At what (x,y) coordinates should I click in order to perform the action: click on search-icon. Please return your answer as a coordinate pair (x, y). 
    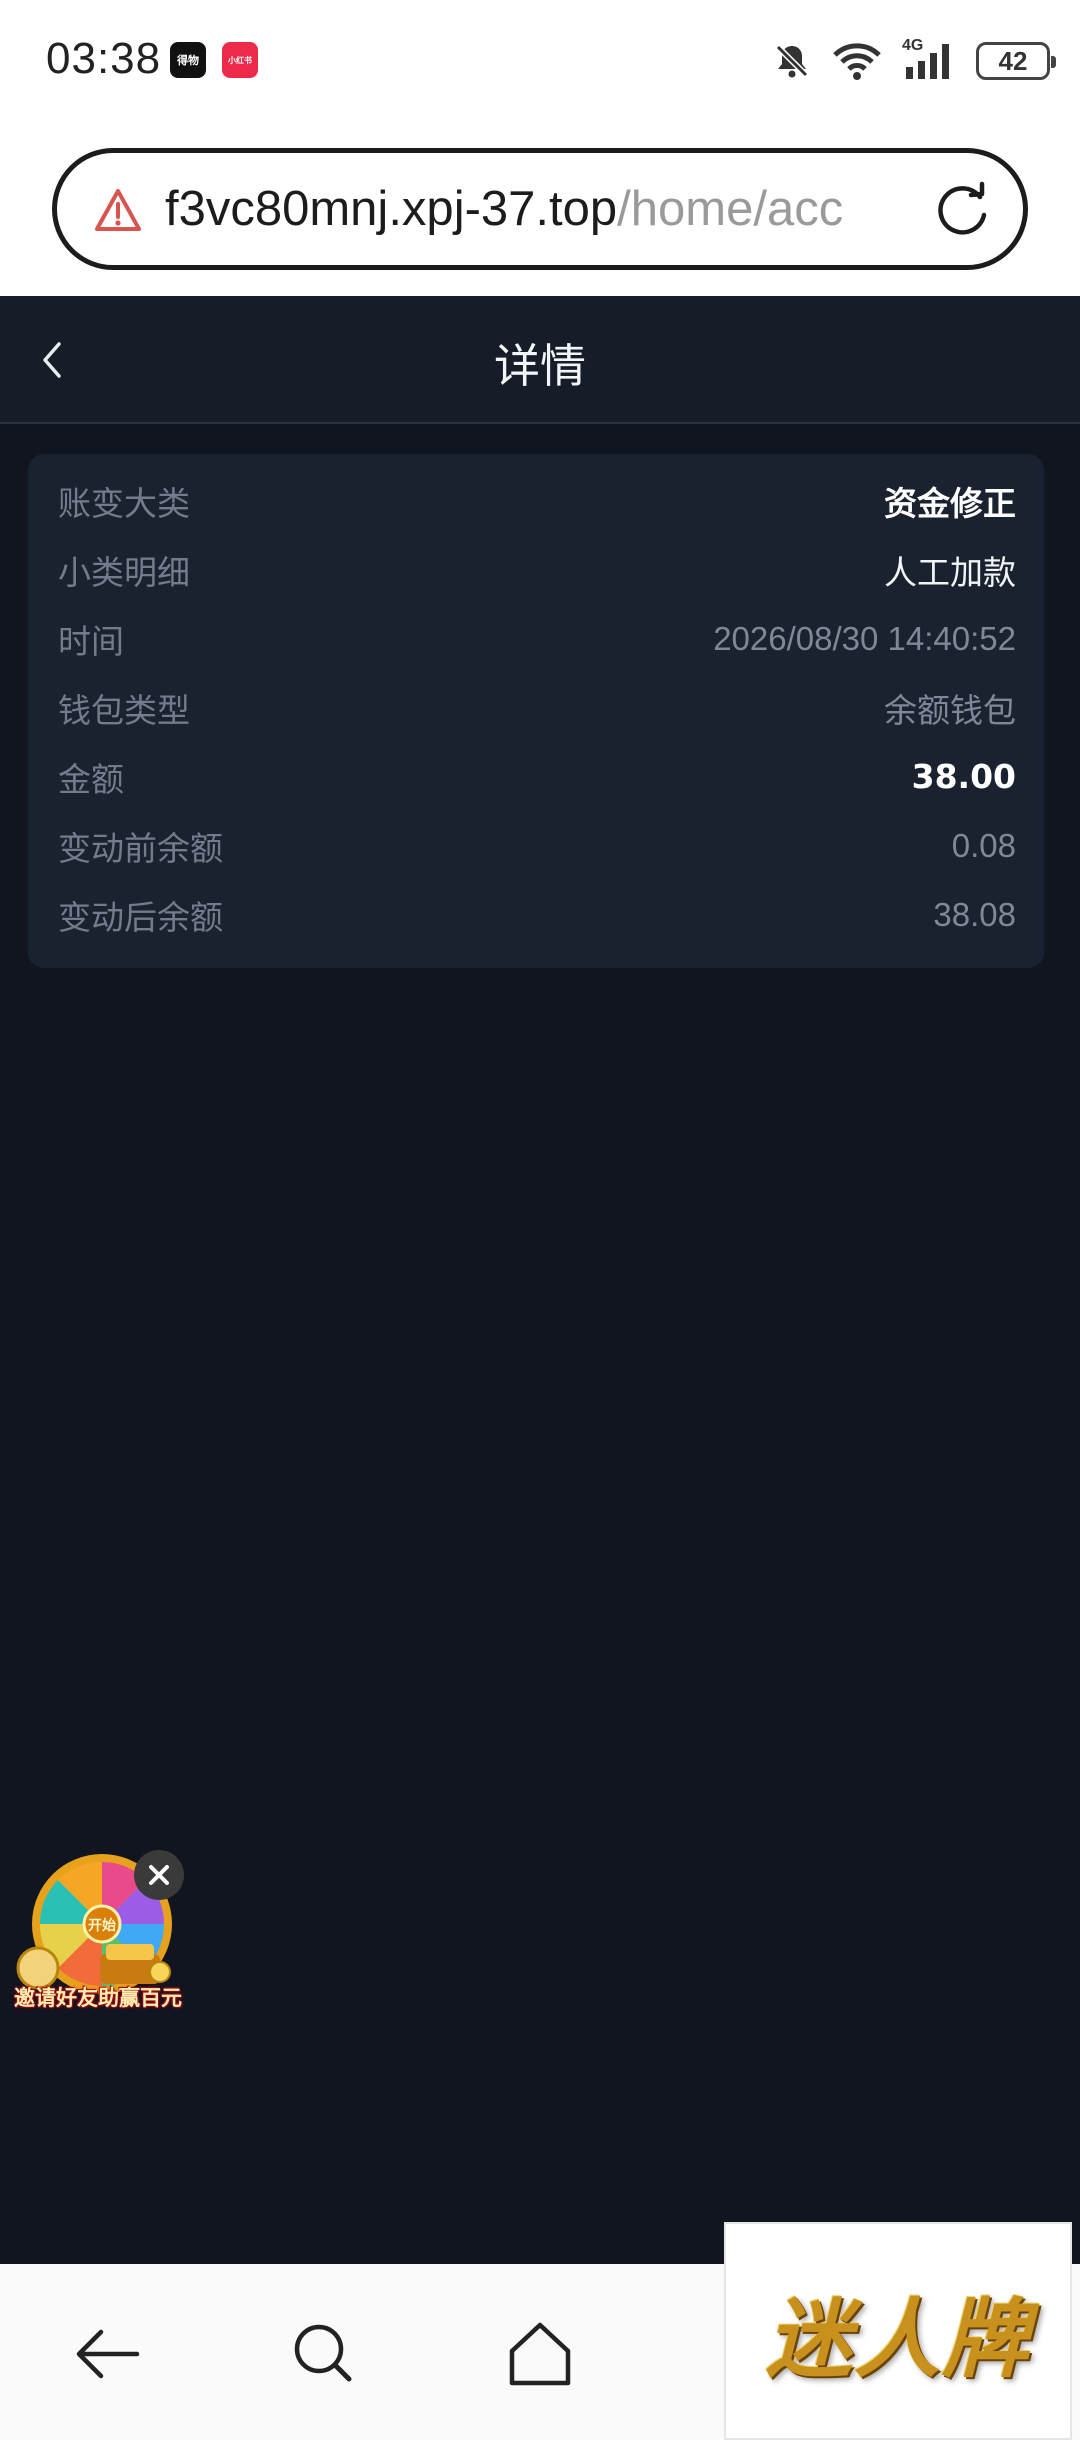
    Looking at the image, I should click on (323, 2353).